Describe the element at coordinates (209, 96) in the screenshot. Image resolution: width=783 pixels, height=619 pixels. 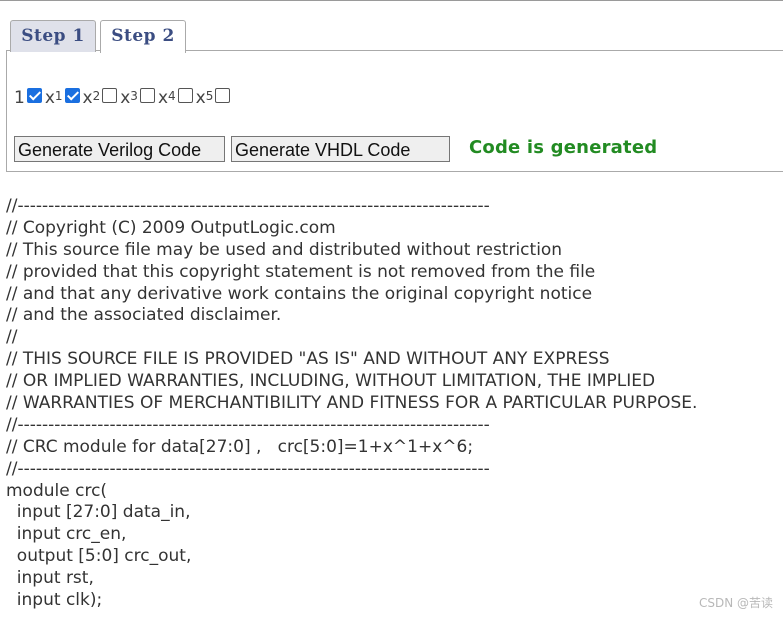
I see `term-exponent: 5` at that location.